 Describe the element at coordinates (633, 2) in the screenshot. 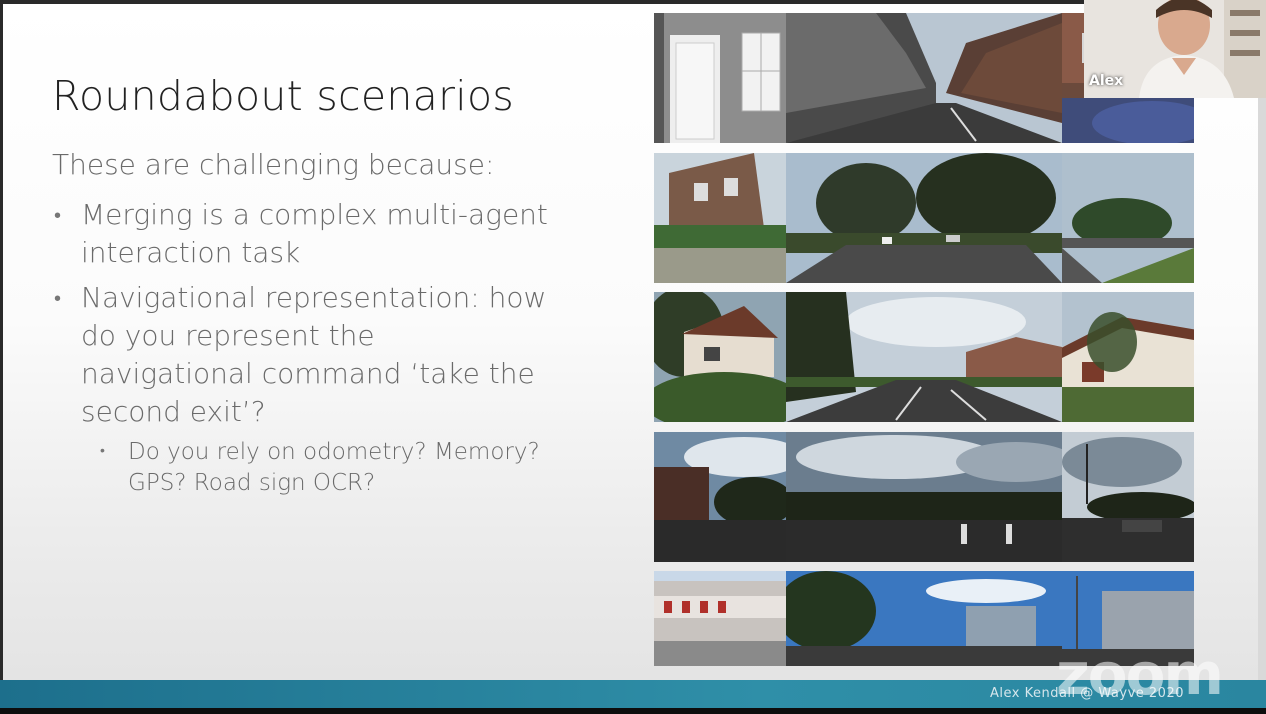

I see `window-edge-top` at that location.